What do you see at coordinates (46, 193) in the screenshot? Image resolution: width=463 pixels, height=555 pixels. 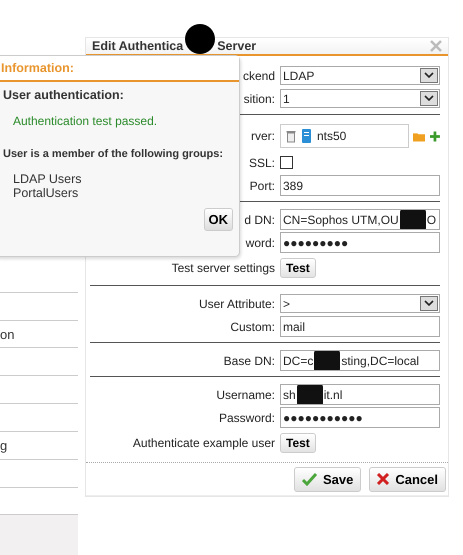 I see `group-name: PortalUsers` at bounding box center [46, 193].